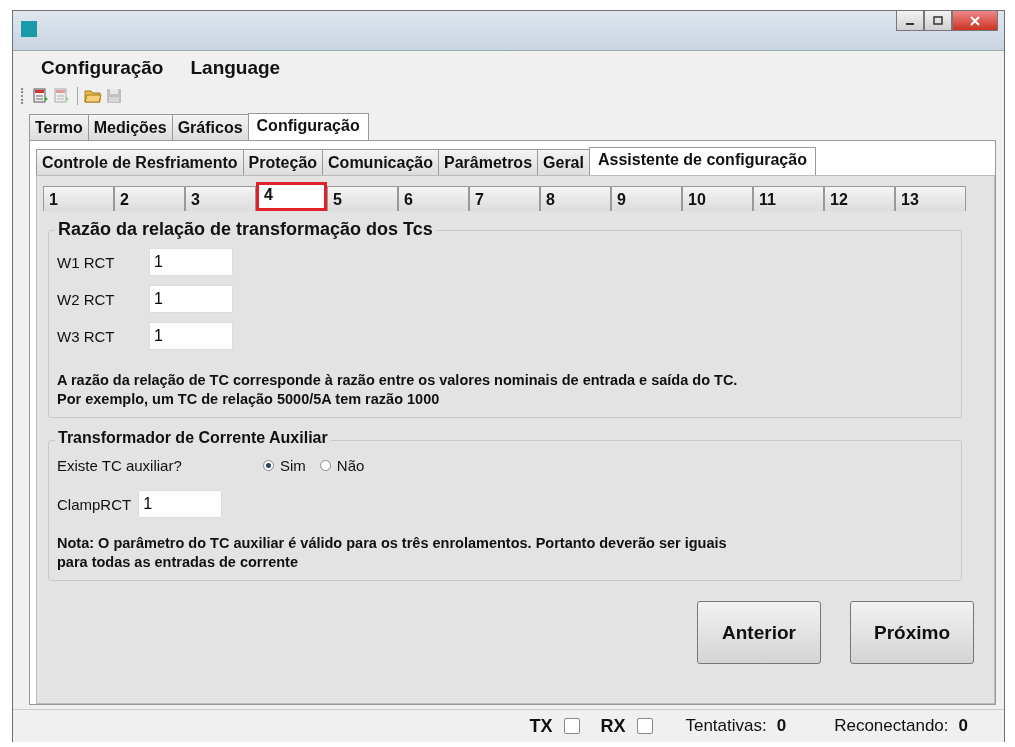  What do you see at coordinates (702, 161) in the screenshot?
I see `tab: Assistente de configuração` at bounding box center [702, 161].